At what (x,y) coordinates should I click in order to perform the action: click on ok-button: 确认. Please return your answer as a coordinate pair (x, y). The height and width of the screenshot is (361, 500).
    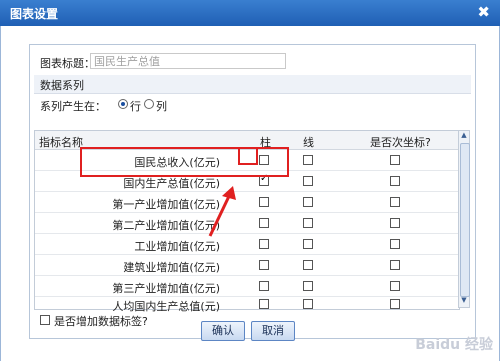
    Looking at the image, I should click on (223, 331).